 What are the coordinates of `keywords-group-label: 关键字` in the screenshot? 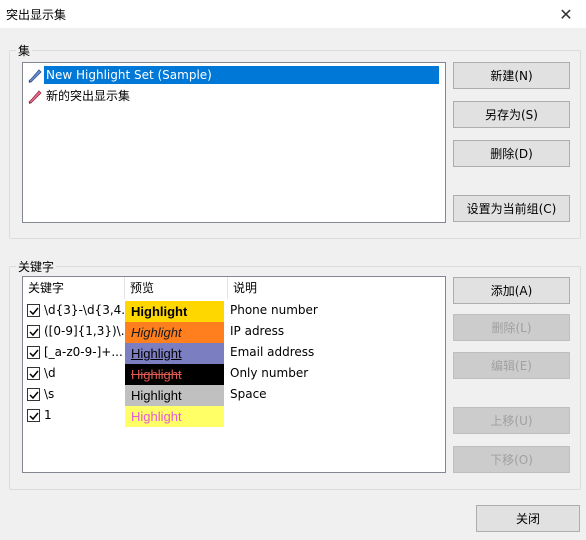 It's located at (36, 266).